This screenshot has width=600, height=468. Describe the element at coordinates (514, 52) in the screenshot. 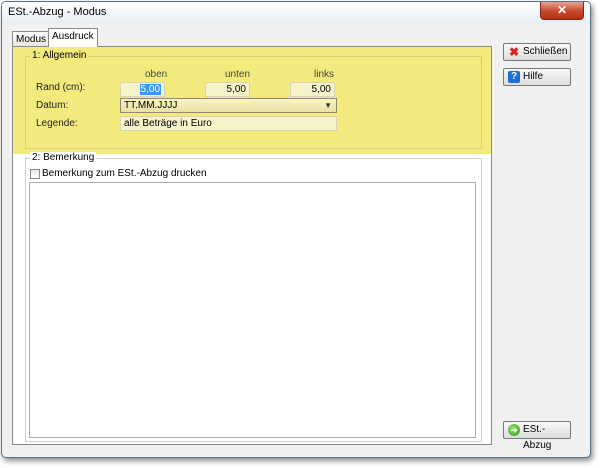

I see `close-x-icon: ✖` at that location.